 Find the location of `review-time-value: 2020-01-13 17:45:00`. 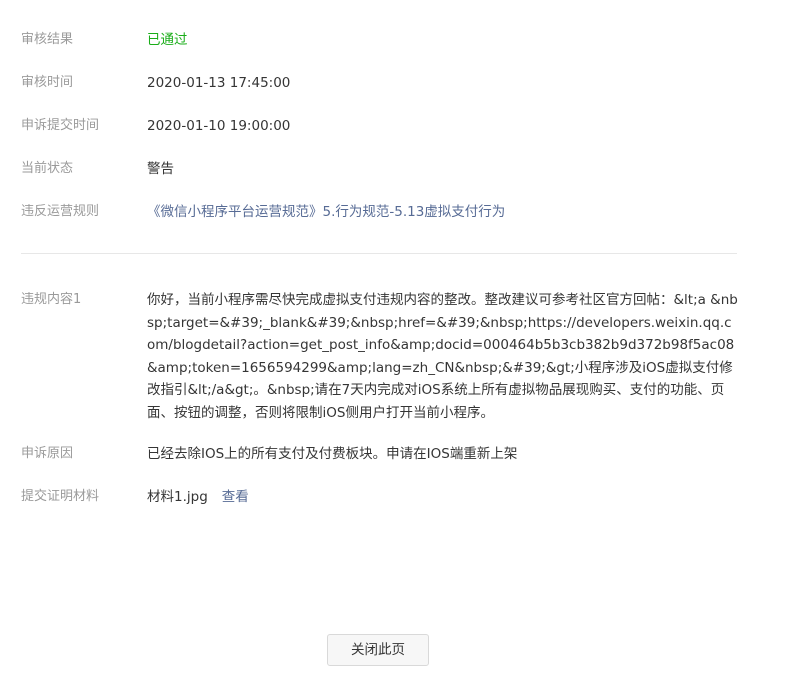

review-time-value: 2020-01-13 17:45:00 is located at coordinates (219, 83).